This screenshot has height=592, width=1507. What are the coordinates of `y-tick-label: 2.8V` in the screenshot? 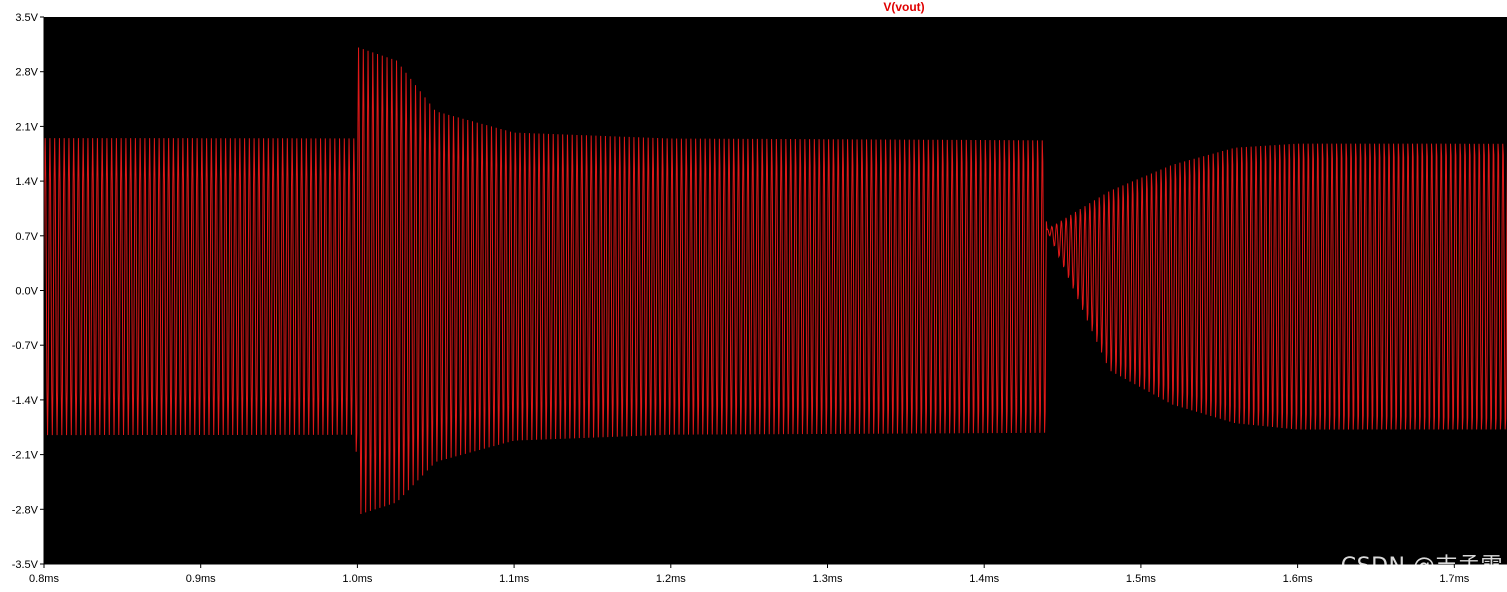 It's located at (26, 73).